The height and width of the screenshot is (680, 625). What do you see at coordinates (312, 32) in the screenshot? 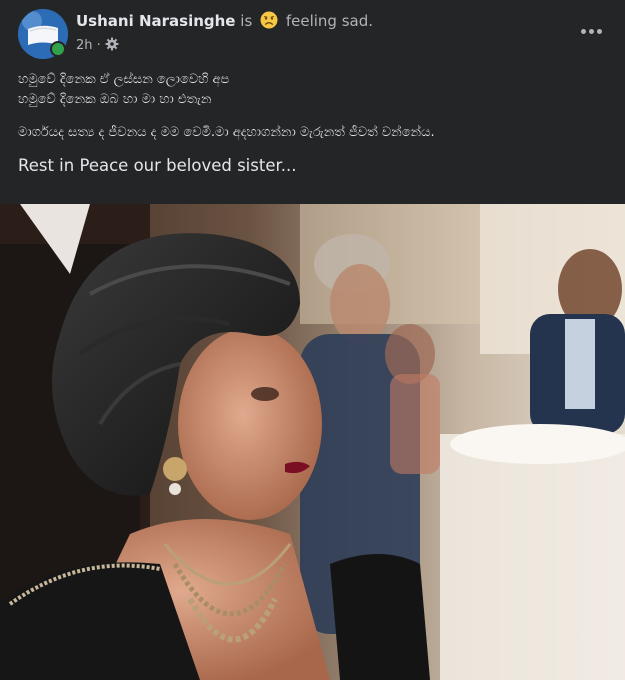
I see `post-header: Ushani Narasinghe is feeling sad. 2h ·` at bounding box center [312, 32].